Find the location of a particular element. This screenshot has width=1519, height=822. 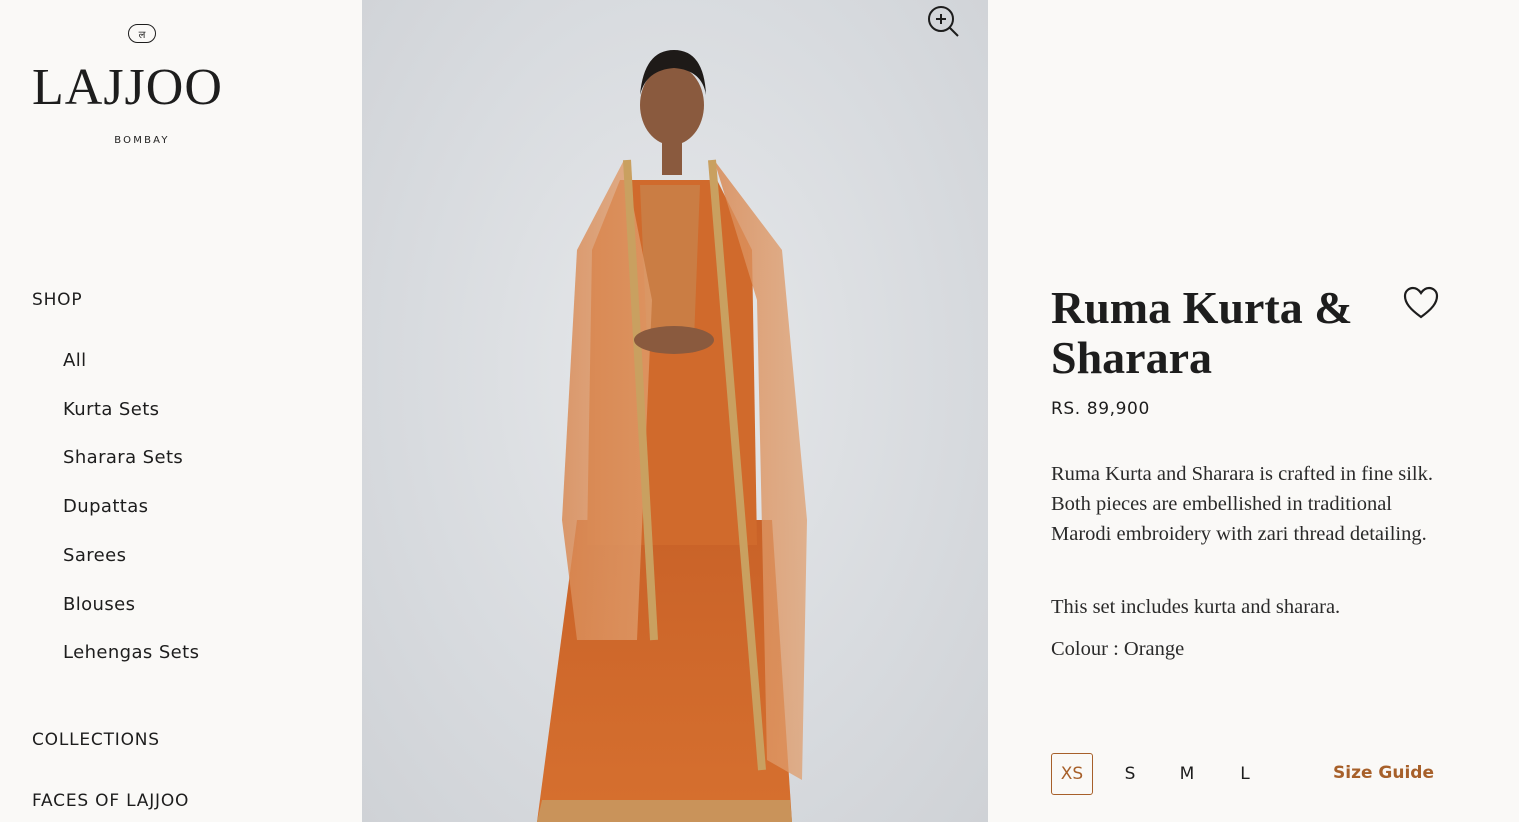

nav-shop: SHOP is located at coordinates (57, 300).